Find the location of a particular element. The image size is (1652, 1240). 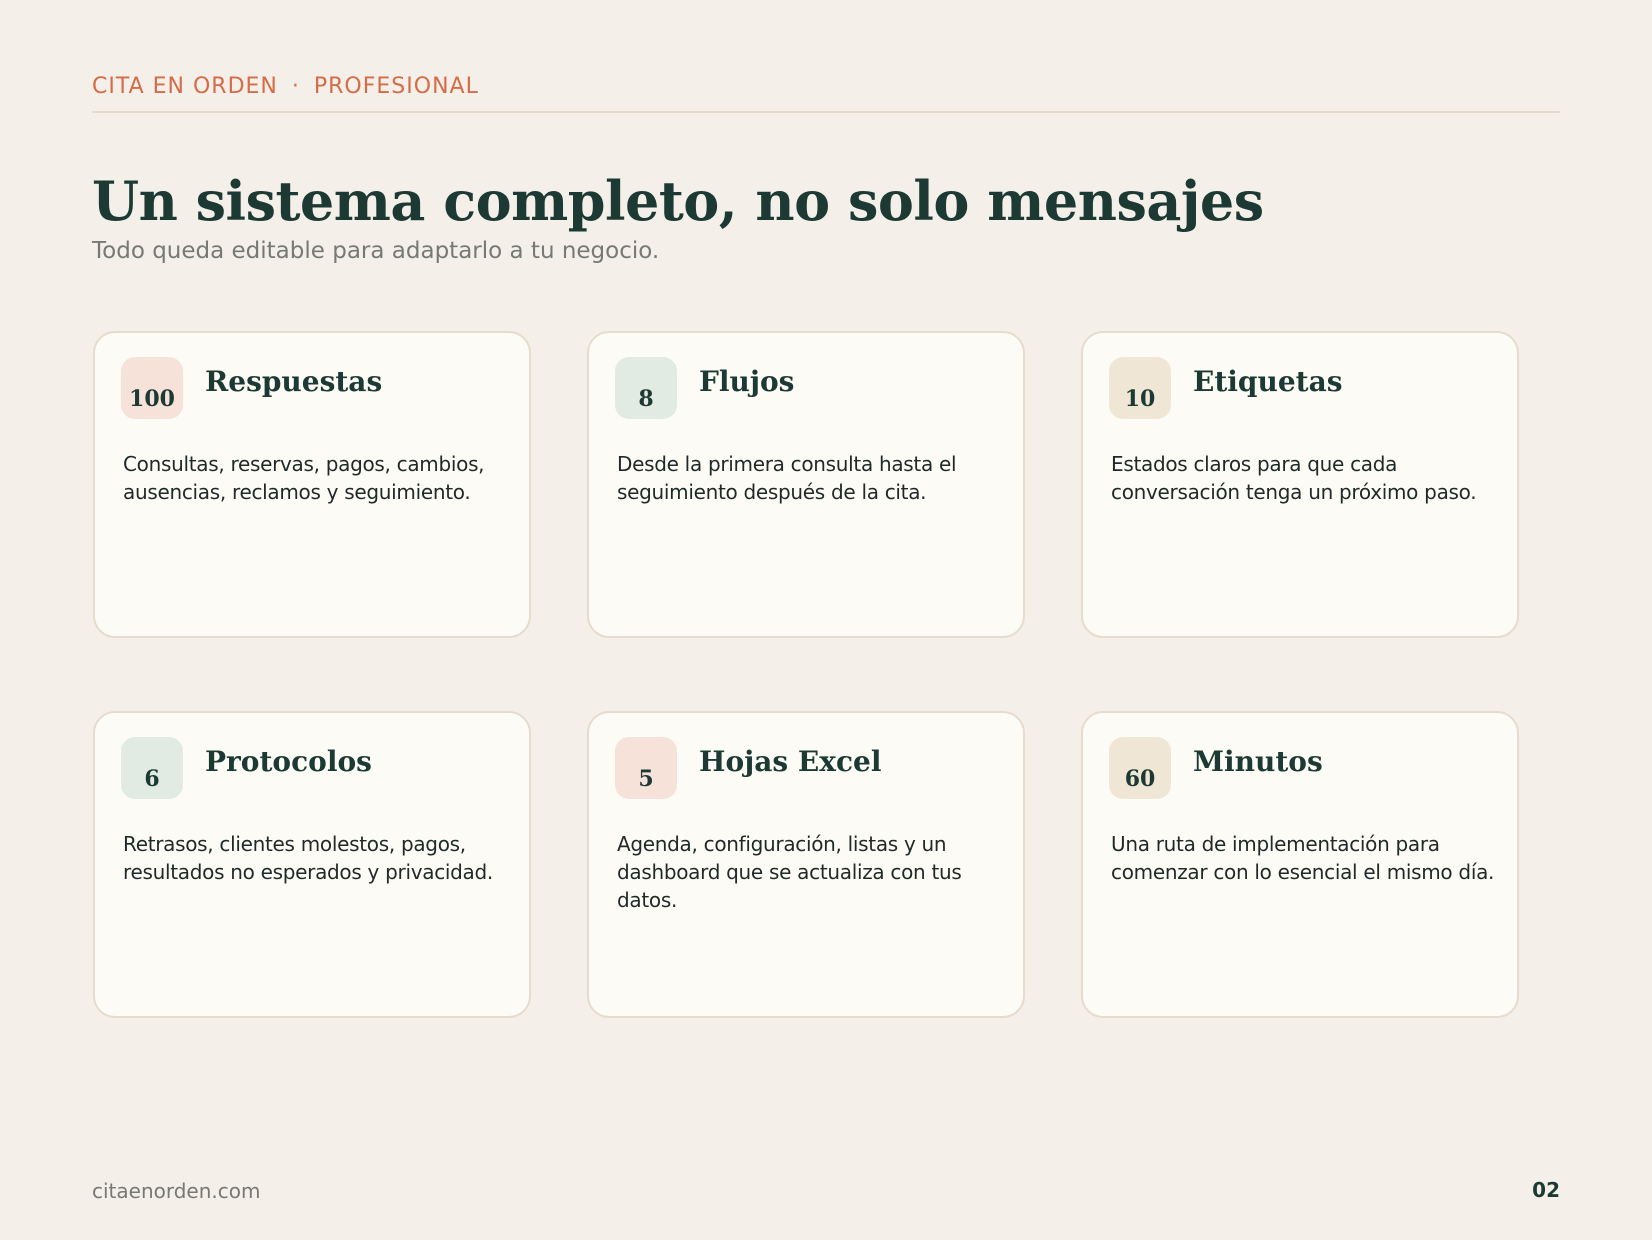

footer-website: citaenorden.com is located at coordinates (176, 1191).